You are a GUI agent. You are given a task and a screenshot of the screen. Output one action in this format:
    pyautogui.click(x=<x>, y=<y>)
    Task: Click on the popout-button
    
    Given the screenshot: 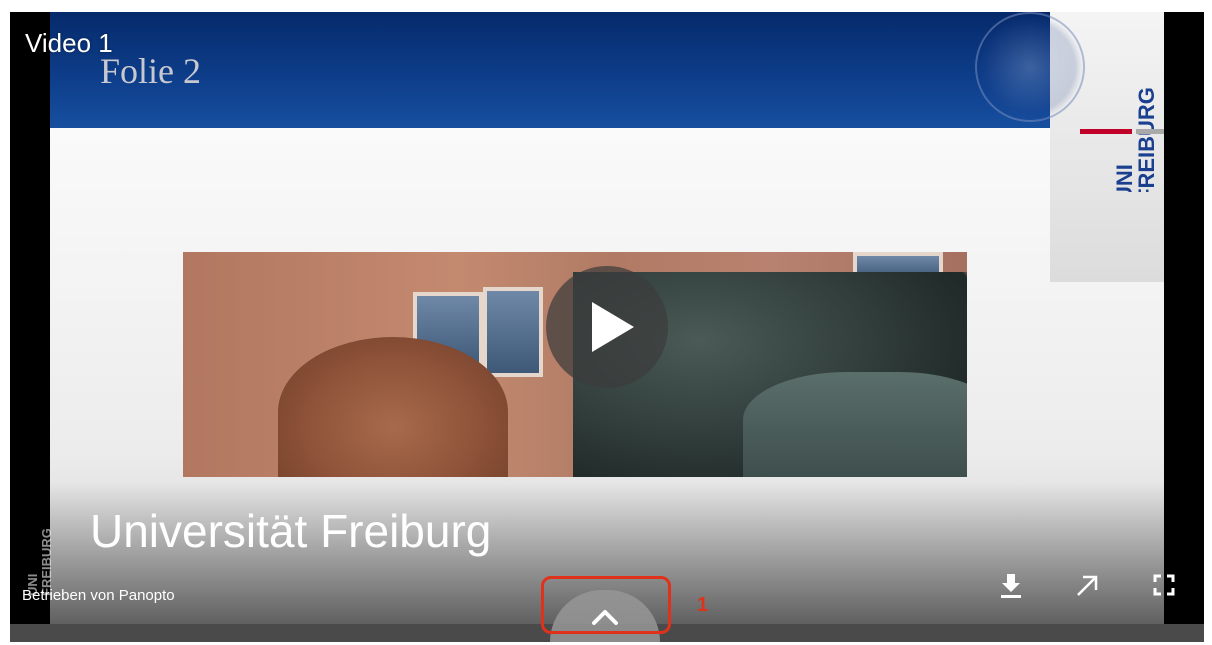 What is the action you would take?
    pyautogui.click(x=1087, y=585)
    